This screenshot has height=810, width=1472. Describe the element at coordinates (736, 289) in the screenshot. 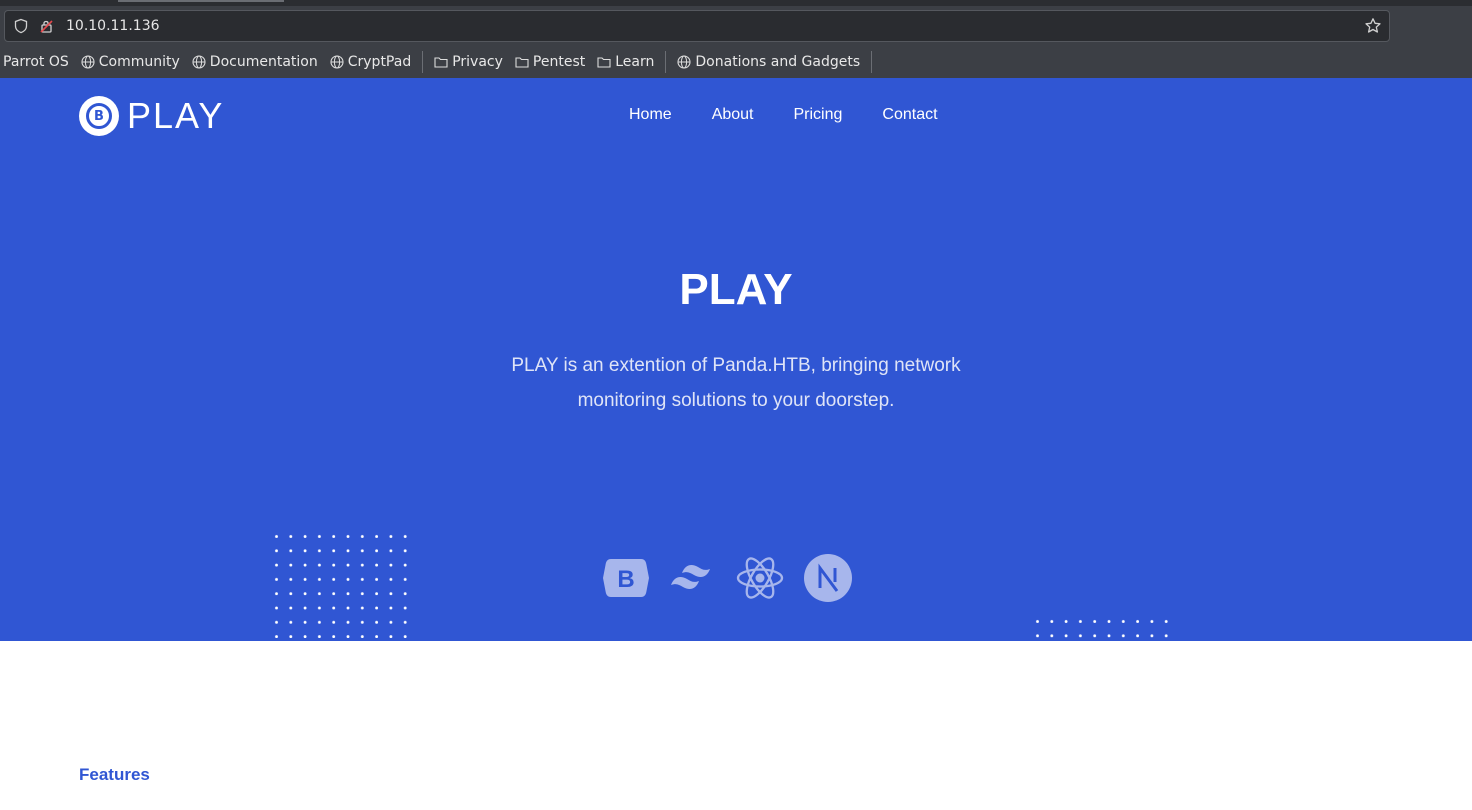

I see `hero-title: PLAY` at that location.